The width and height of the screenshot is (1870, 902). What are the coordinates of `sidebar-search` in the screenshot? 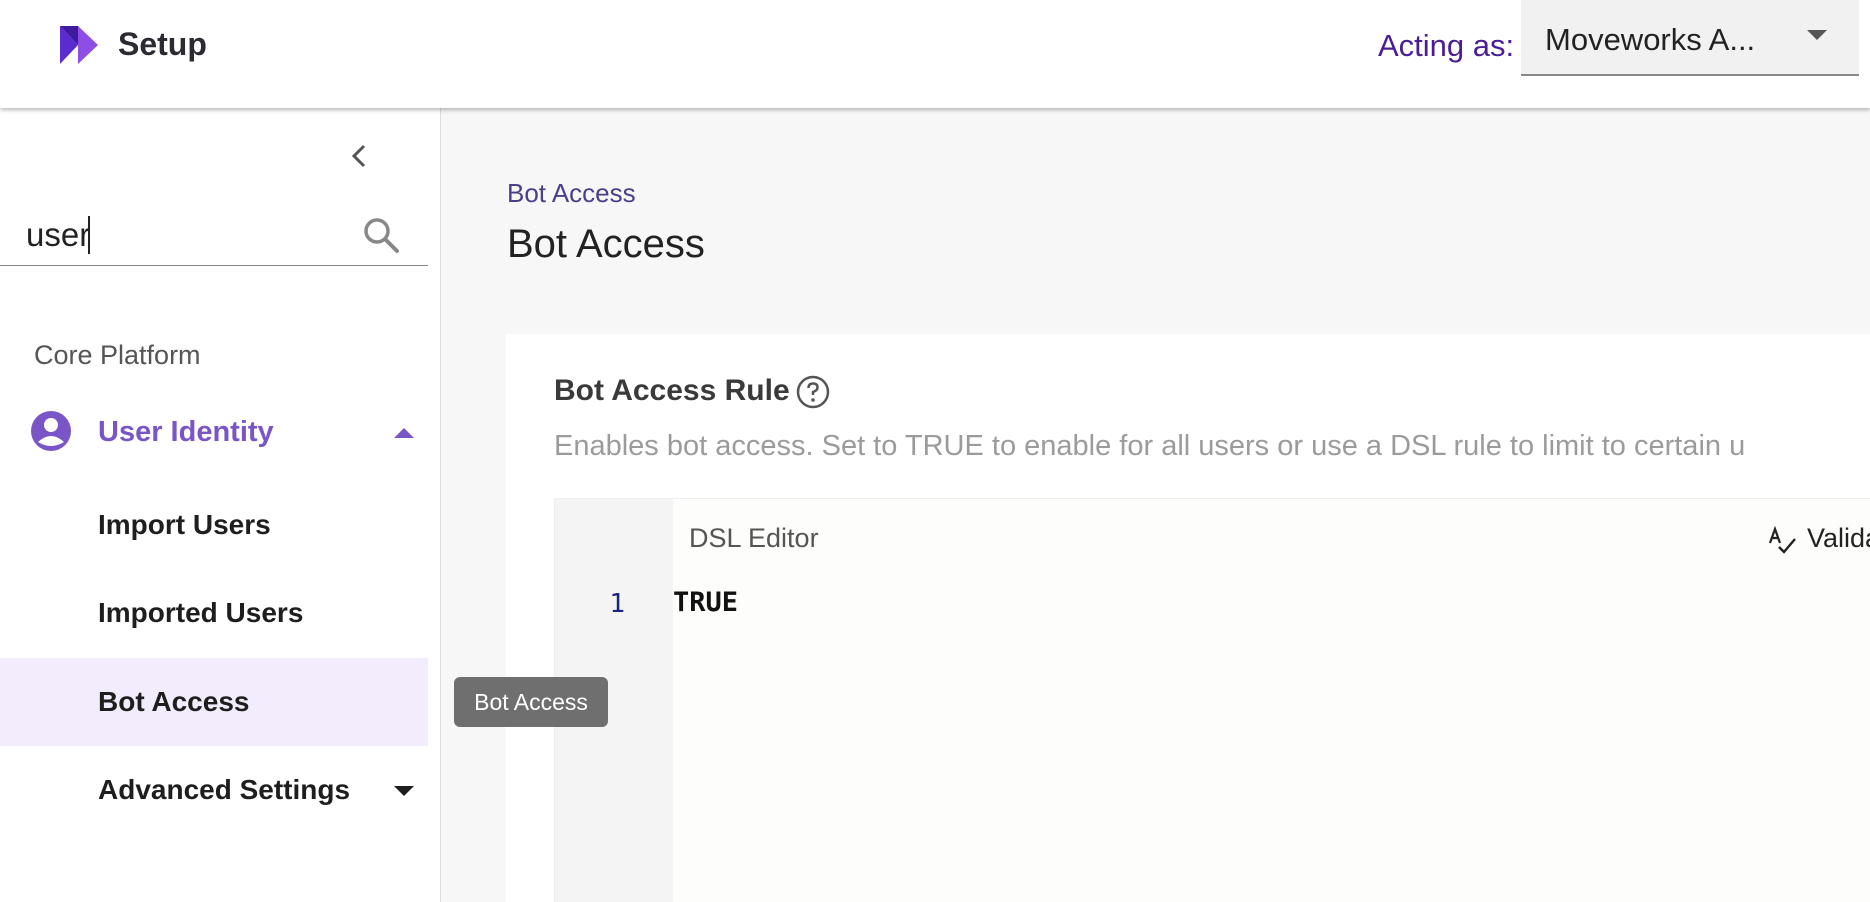 It's located at (214, 237).